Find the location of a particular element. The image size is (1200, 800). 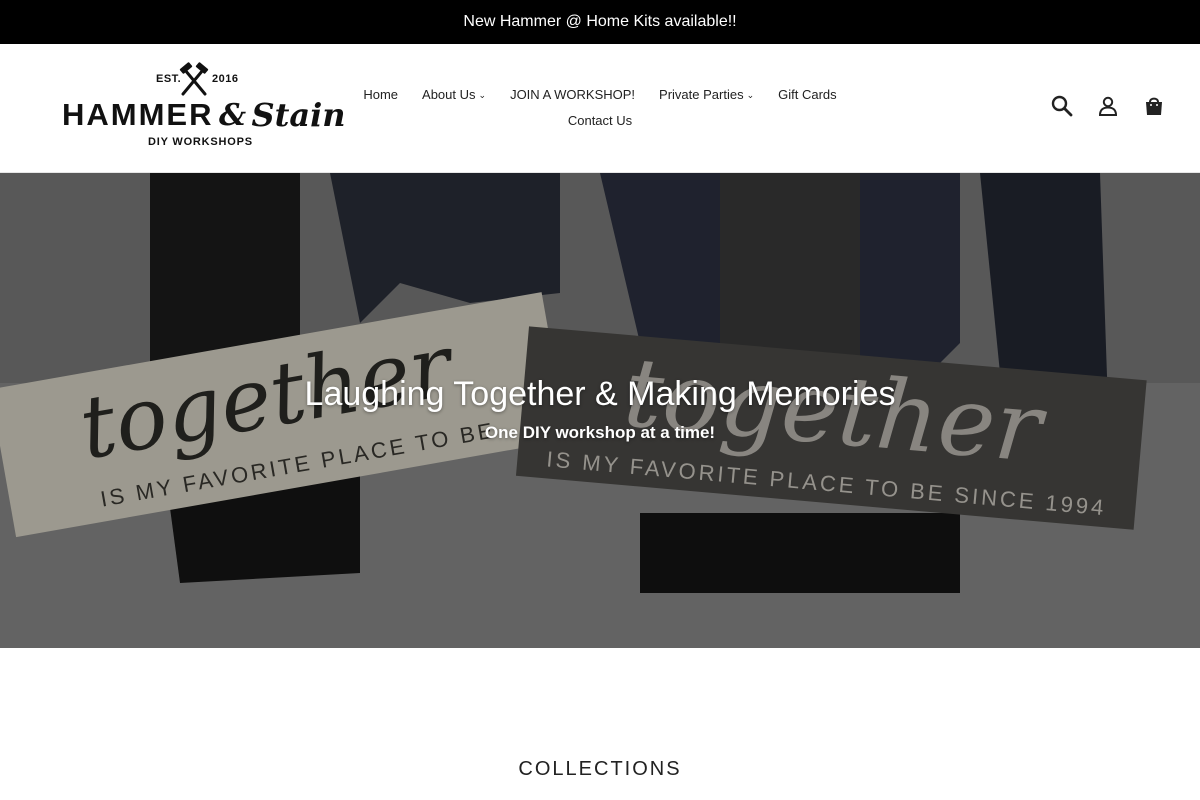

hero-title: Laughing Together & Making Memories is located at coordinates (600, 394).